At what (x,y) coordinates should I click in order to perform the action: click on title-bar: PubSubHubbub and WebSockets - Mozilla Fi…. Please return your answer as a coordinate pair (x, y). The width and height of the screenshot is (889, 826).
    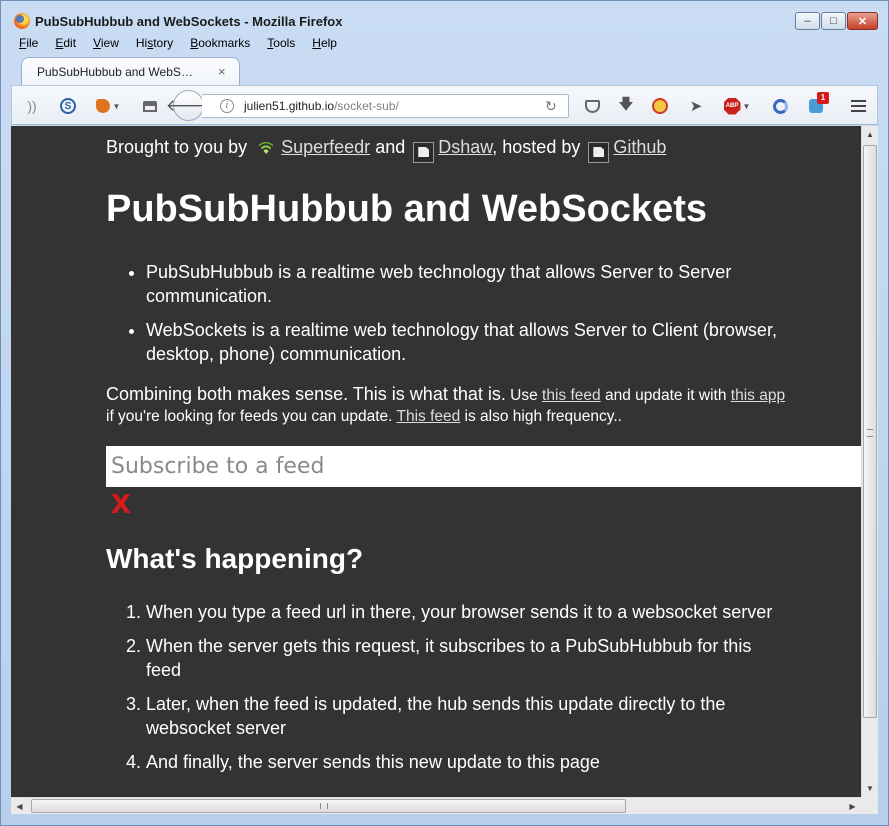
    Looking at the image, I should click on (444, 17).